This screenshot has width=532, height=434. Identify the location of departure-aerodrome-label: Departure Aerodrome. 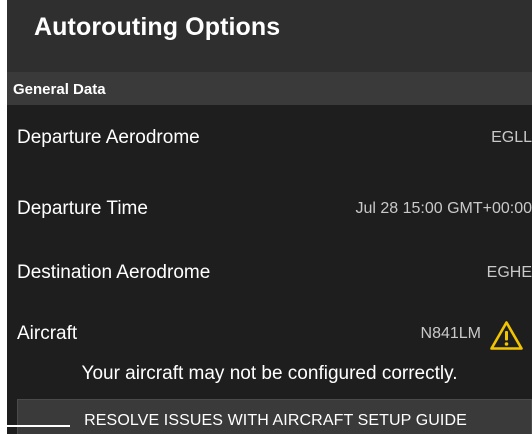
(108, 137).